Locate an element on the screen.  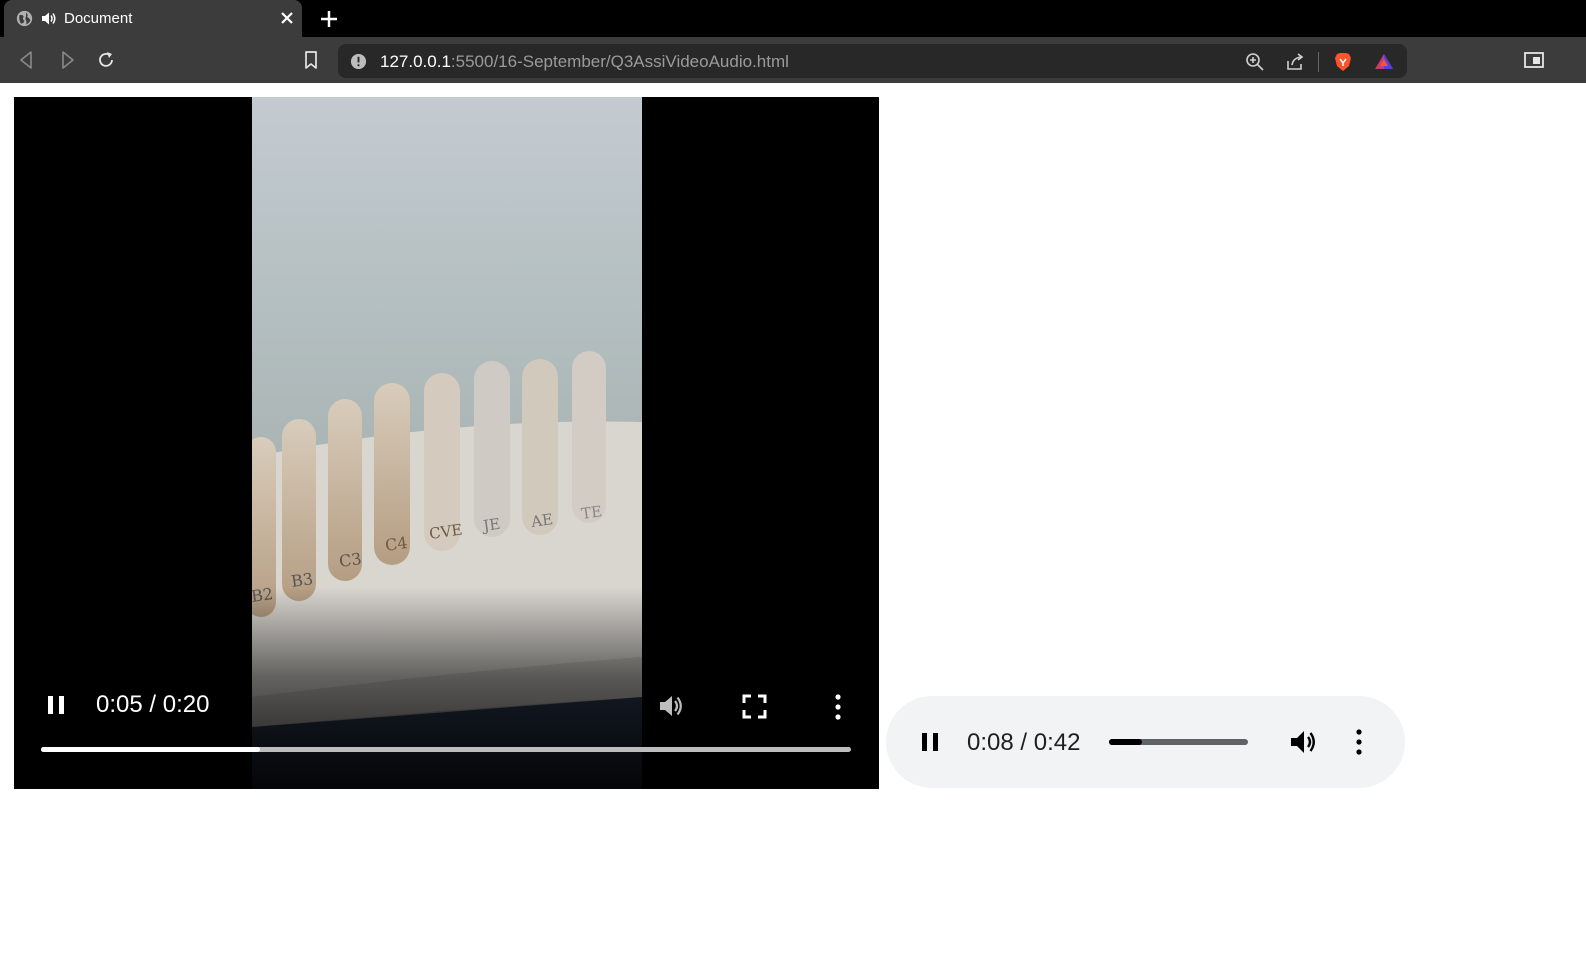
speaker-icon is located at coordinates (49, 18).